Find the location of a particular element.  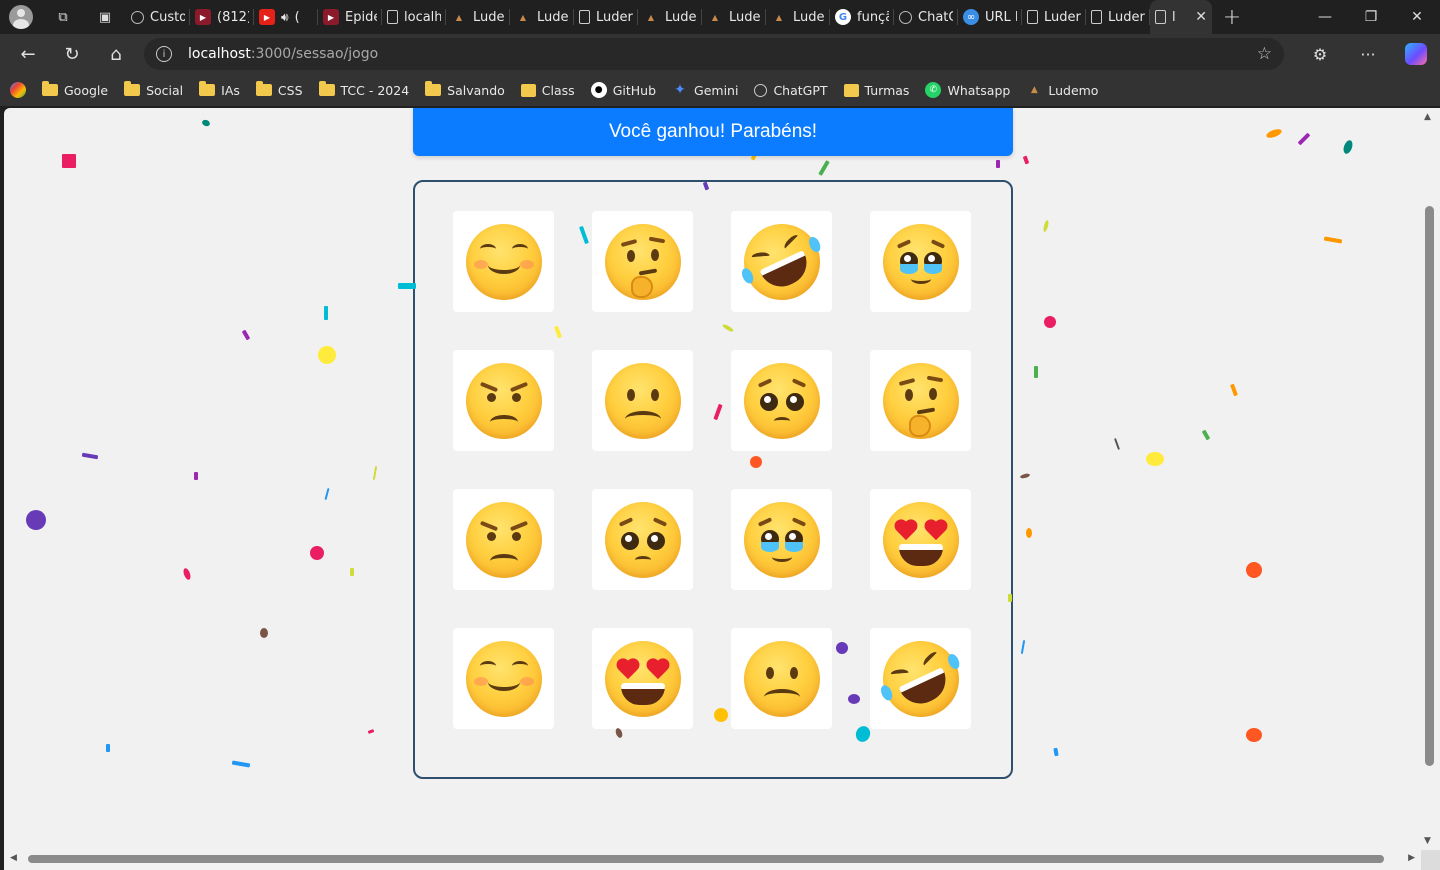

more-menu-icon: ··· is located at coordinates (1368, 54).